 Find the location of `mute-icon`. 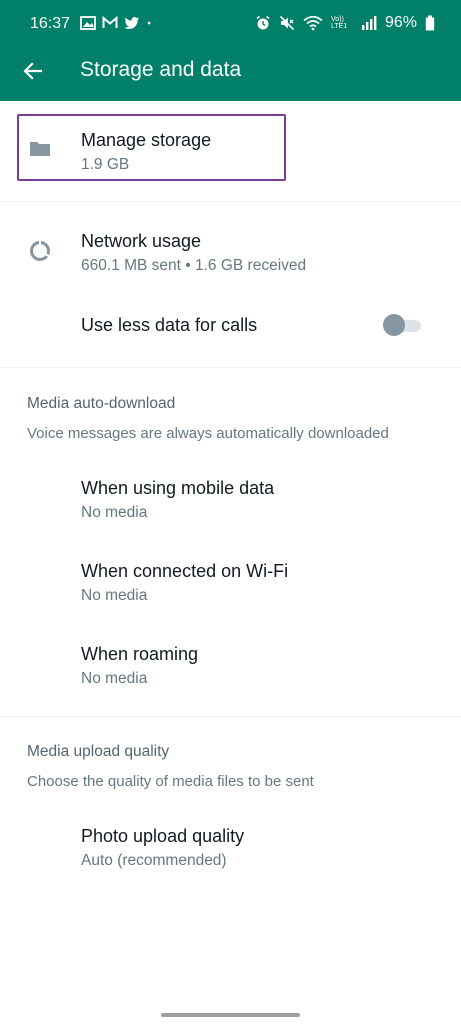

mute-icon is located at coordinates (287, 23).